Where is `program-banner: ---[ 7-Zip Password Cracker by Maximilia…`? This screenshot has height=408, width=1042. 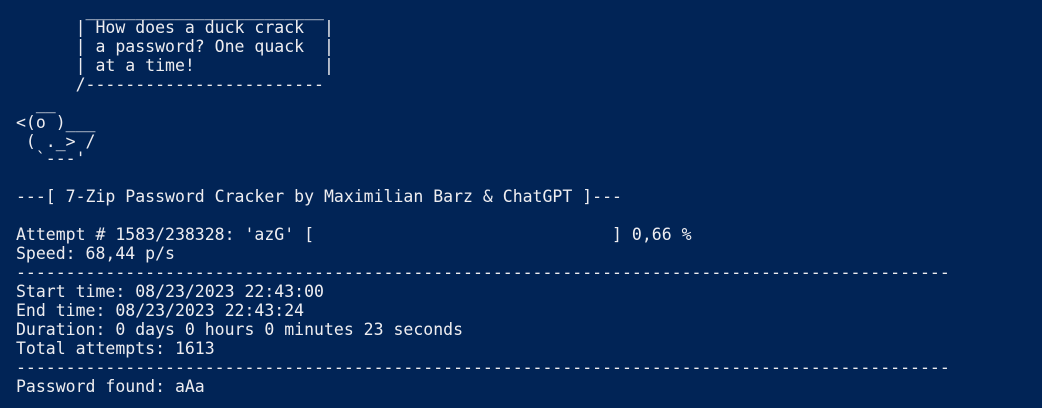
program-banner: ---[ 7-Zip Password Cracker by Maximilia… is located at coordinates (319, 196).